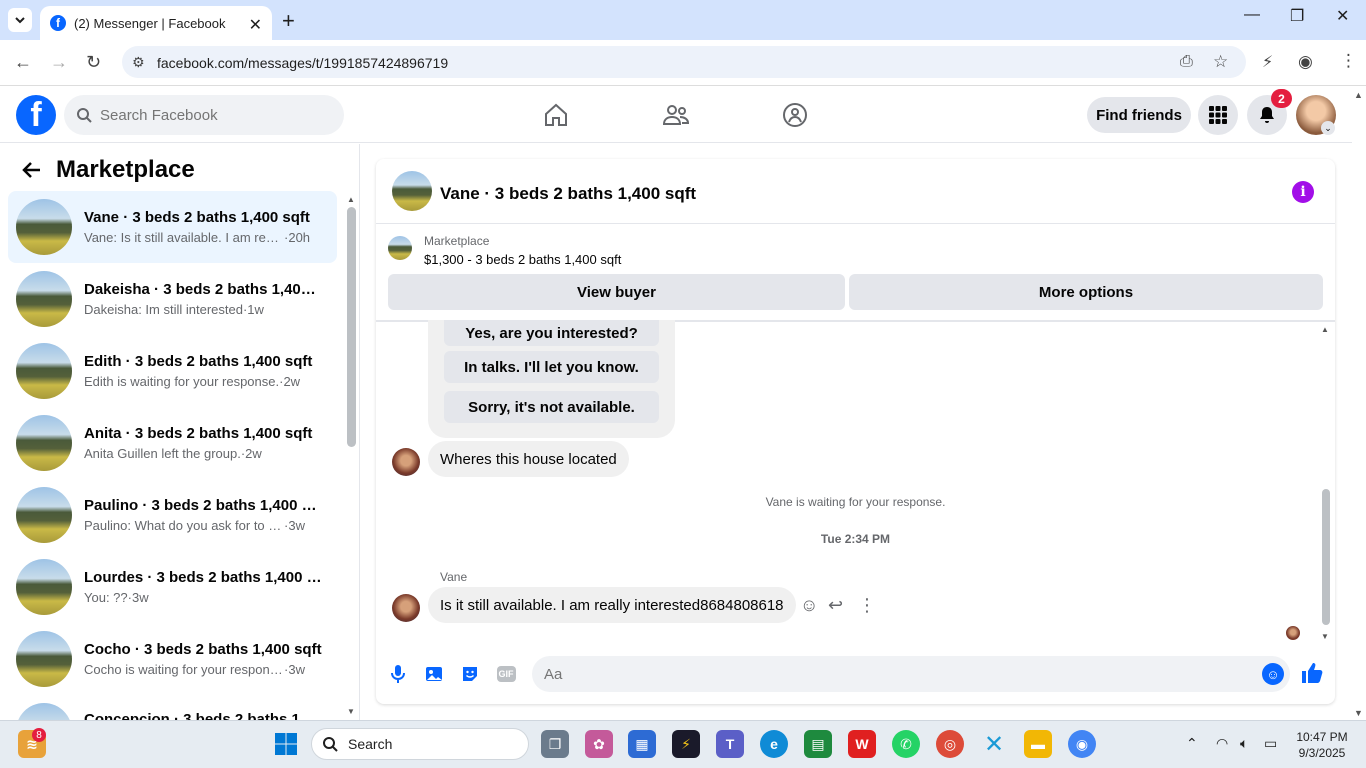  I want to click on react-emoji-icon: ☺, so click(809, 605).